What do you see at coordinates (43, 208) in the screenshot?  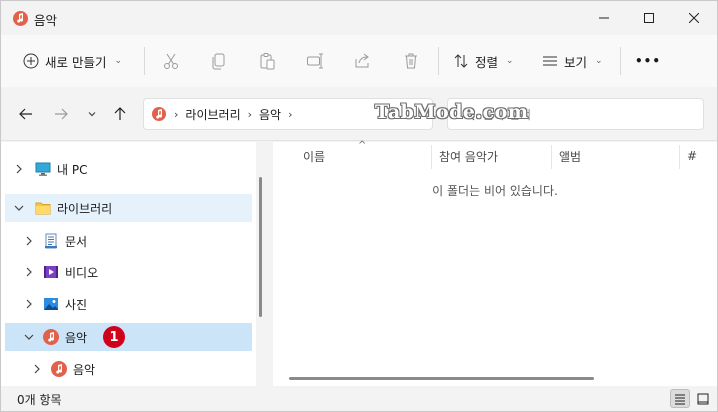 I see `folder-icon` at bounding box center [43, 208].